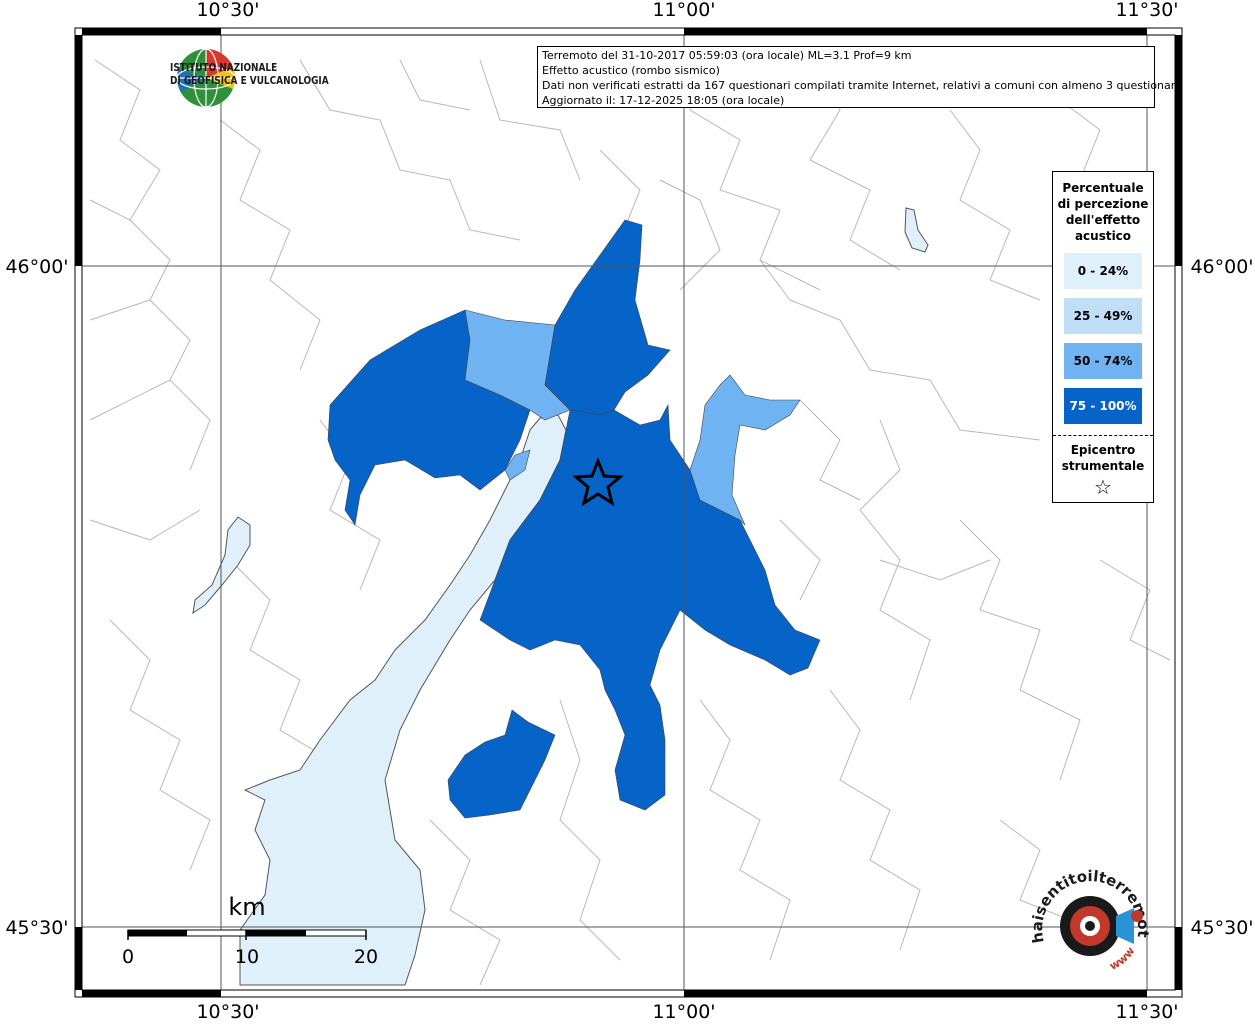 Image resolution: width=1255 pixels, height=1024 pixels. Describe the element at coordinates (227, 10) in the screenshot. I see `lon-label-top-1: 10°30'` at that location.